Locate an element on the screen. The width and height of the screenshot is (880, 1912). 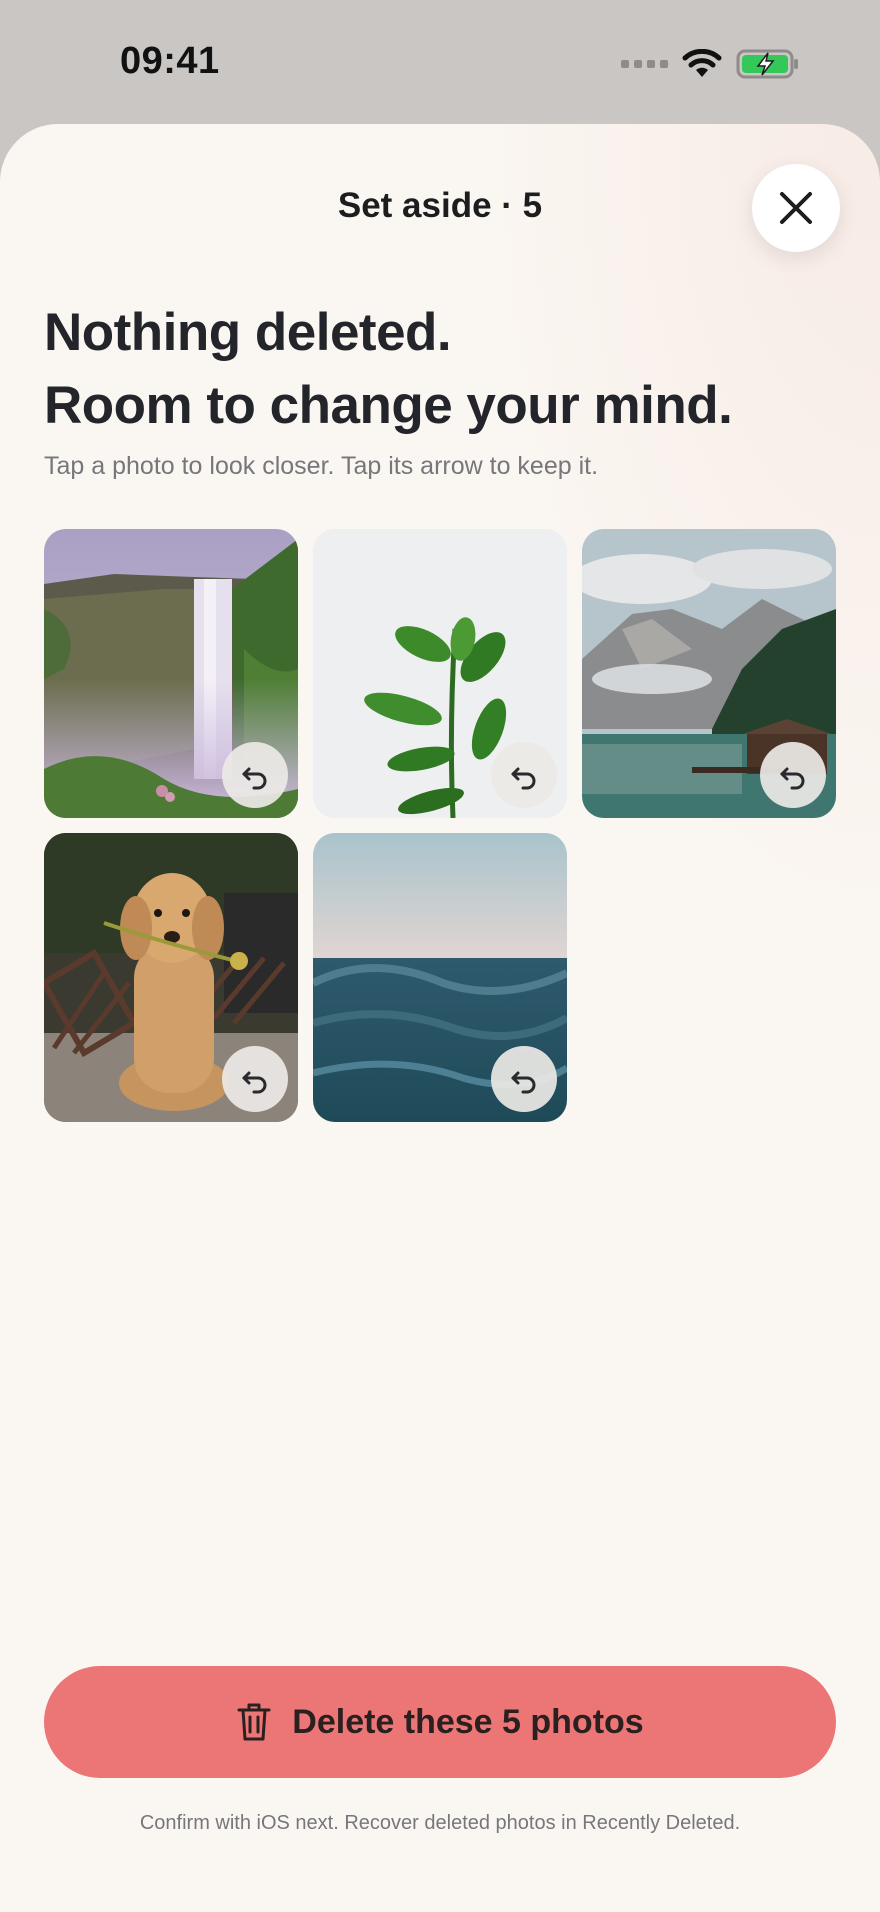
headline-line-1: Nothing deleted. is located at coordinates (248, 332).